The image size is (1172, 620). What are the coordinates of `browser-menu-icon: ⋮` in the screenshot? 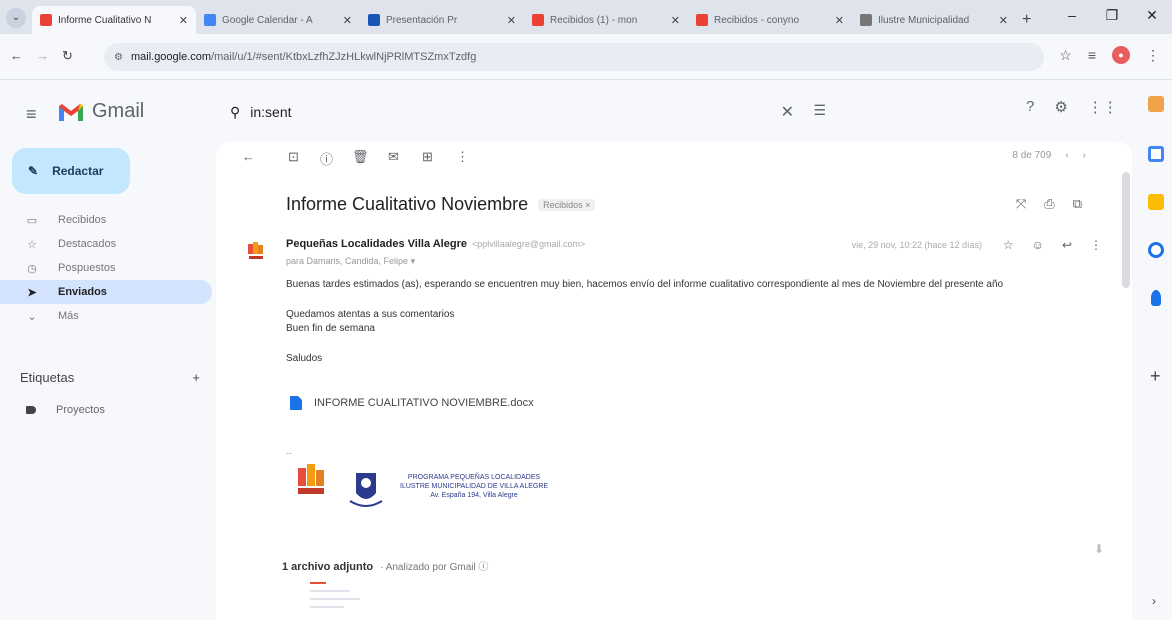 It's located at (1153, 55).